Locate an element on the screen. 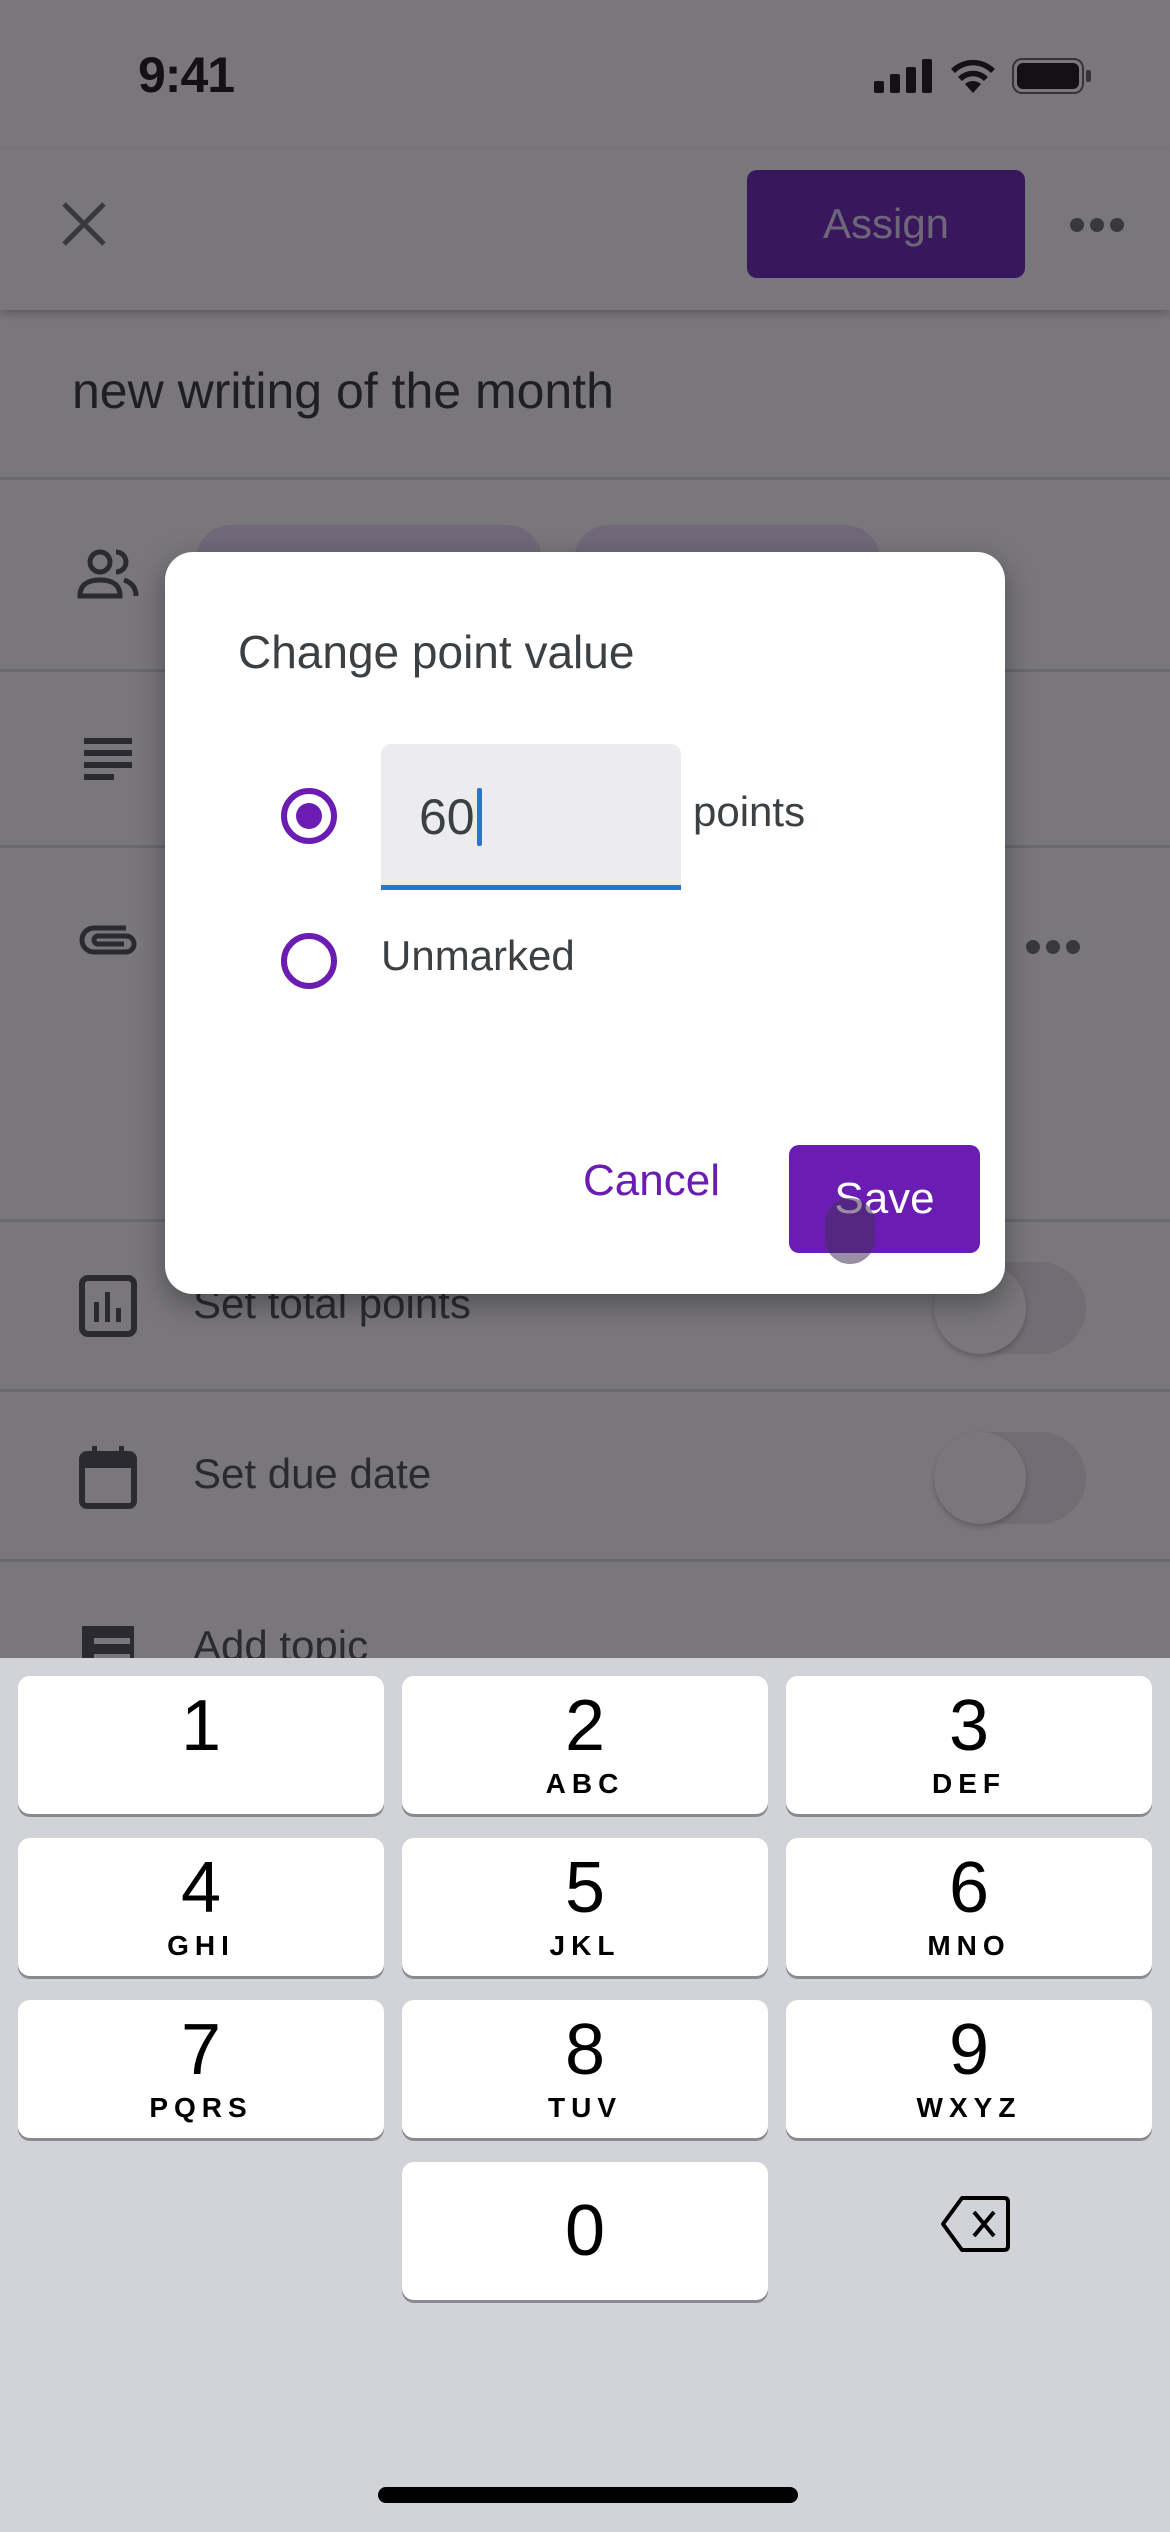  points-value: 60 is located at coordinates (447, 817).